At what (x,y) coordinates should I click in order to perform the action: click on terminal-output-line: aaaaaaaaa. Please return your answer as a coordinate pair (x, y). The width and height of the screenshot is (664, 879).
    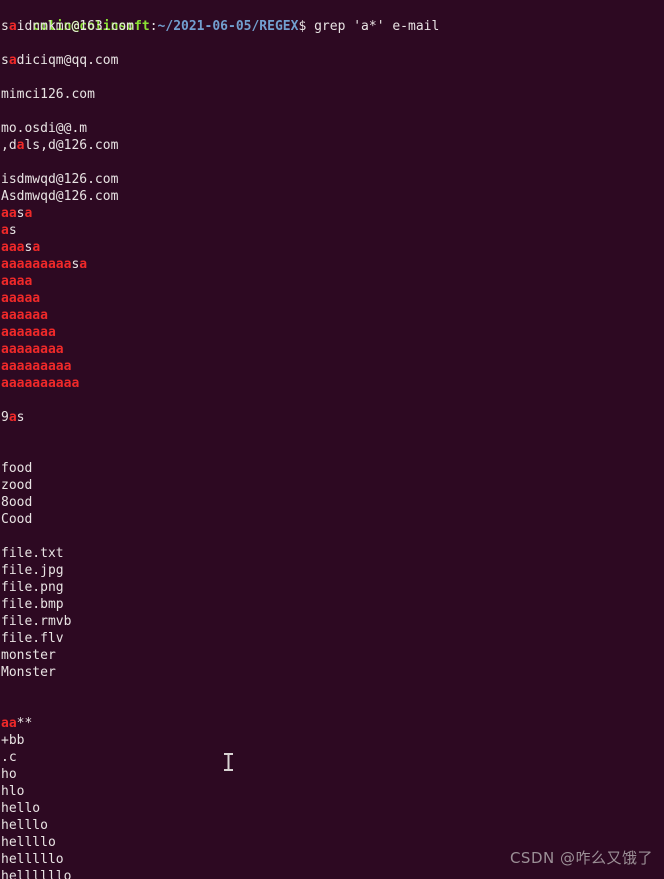
    Looking at the image, I should click on (332, 366).